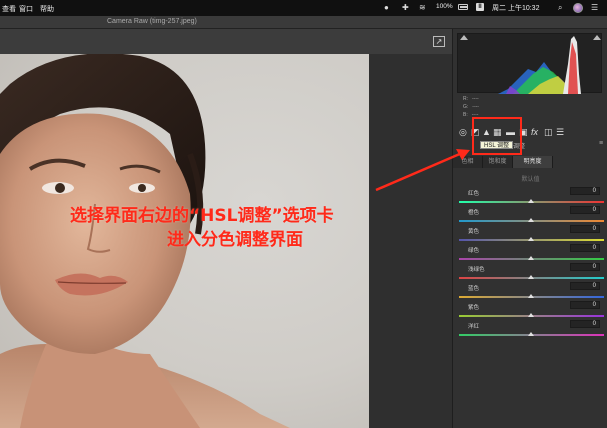 This screenshot has height=428, width=607. What do you see at coordinates (386, 7) in the screenshot?
I see `wechat-icon: ●` at bounding box center [386, 7].